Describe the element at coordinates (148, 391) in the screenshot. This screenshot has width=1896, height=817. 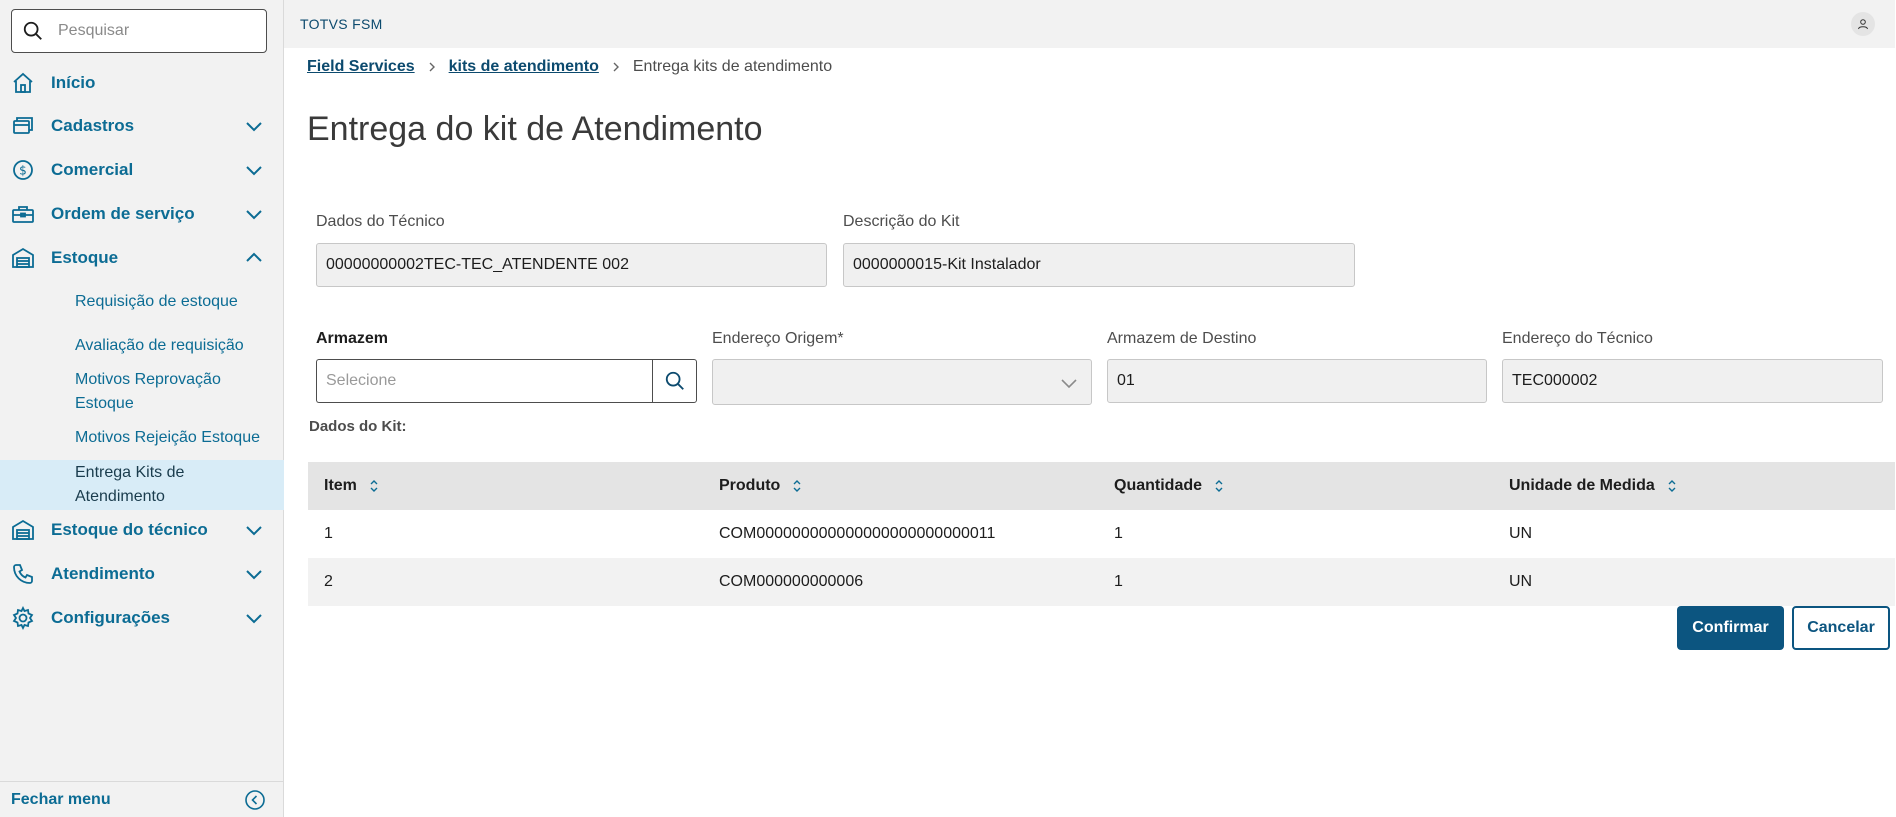
I see `sidebar-subitem-label: Motivos Reprovação Estoque` at that location.